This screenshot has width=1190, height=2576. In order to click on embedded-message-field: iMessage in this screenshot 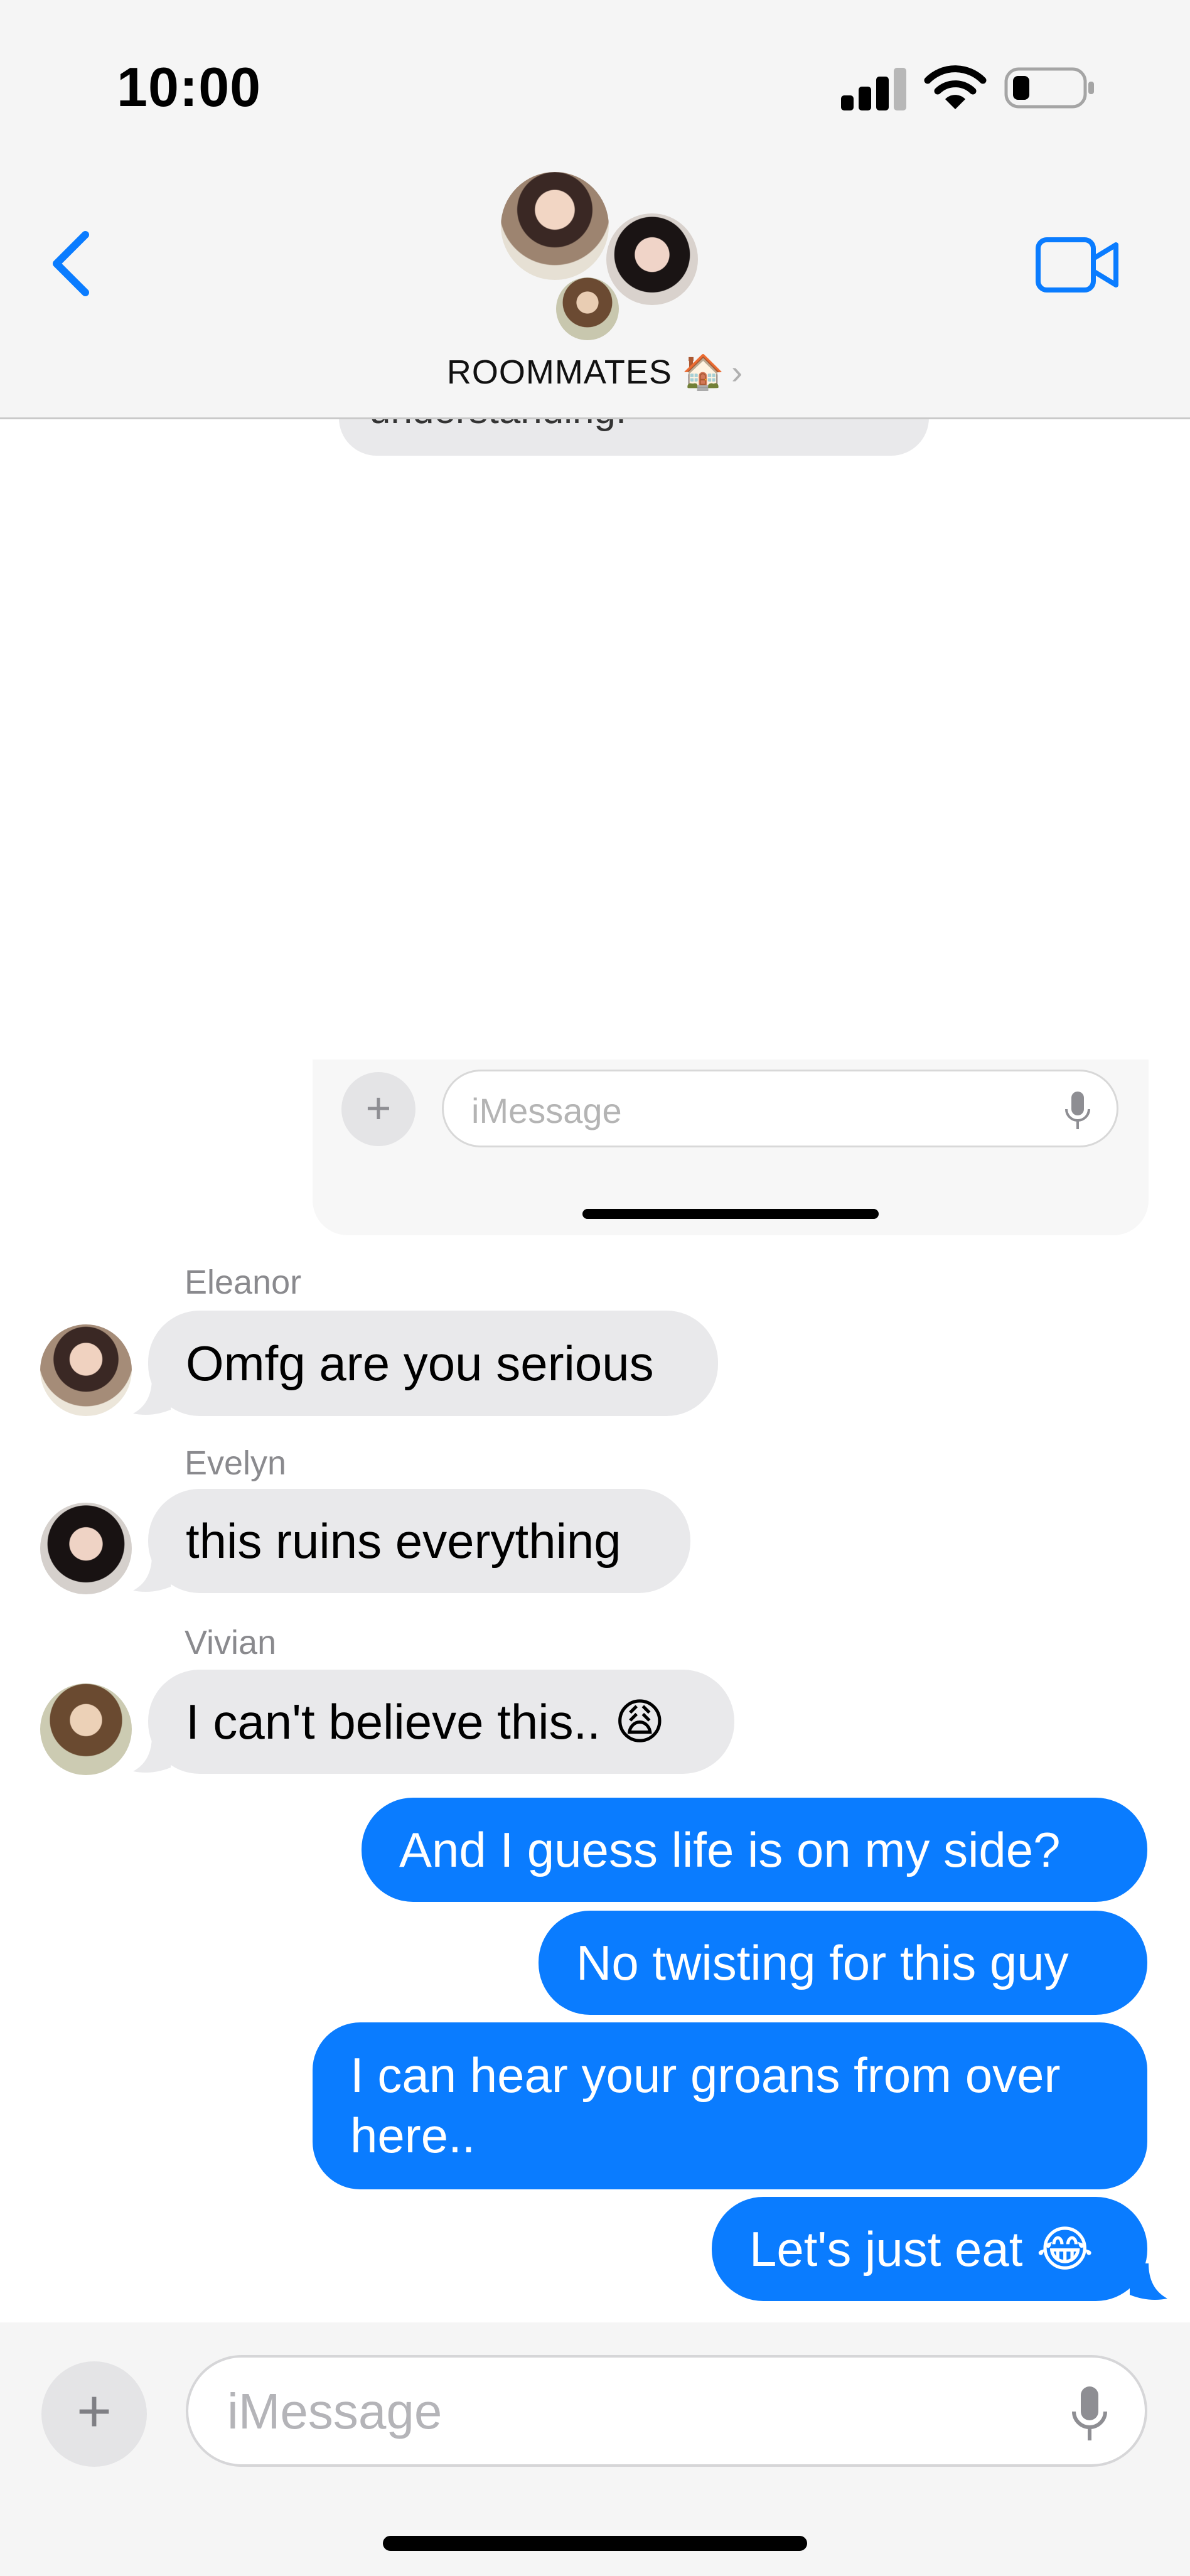, I will do `click(780, 1108)`.